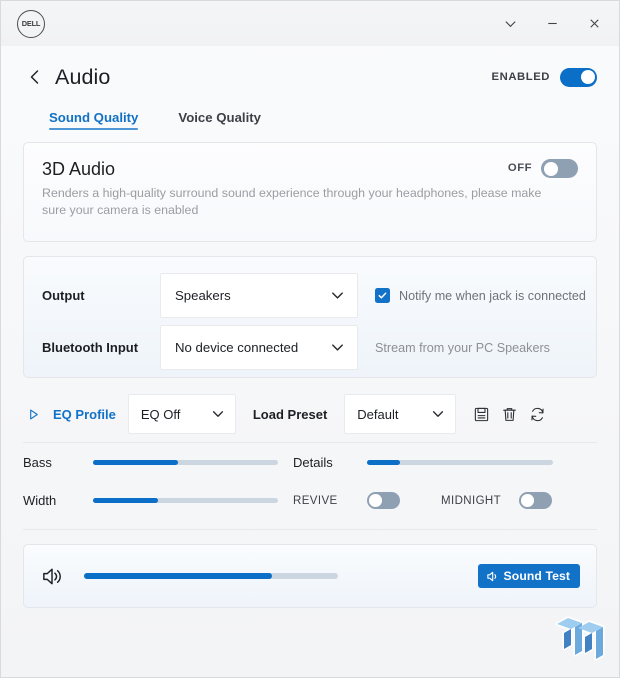 This screenshot has width=620, height=678. What do you see at coordinates (136, 462) in the screenshot?
I see `bass-slider-fill` at bounding box center [136, 462].